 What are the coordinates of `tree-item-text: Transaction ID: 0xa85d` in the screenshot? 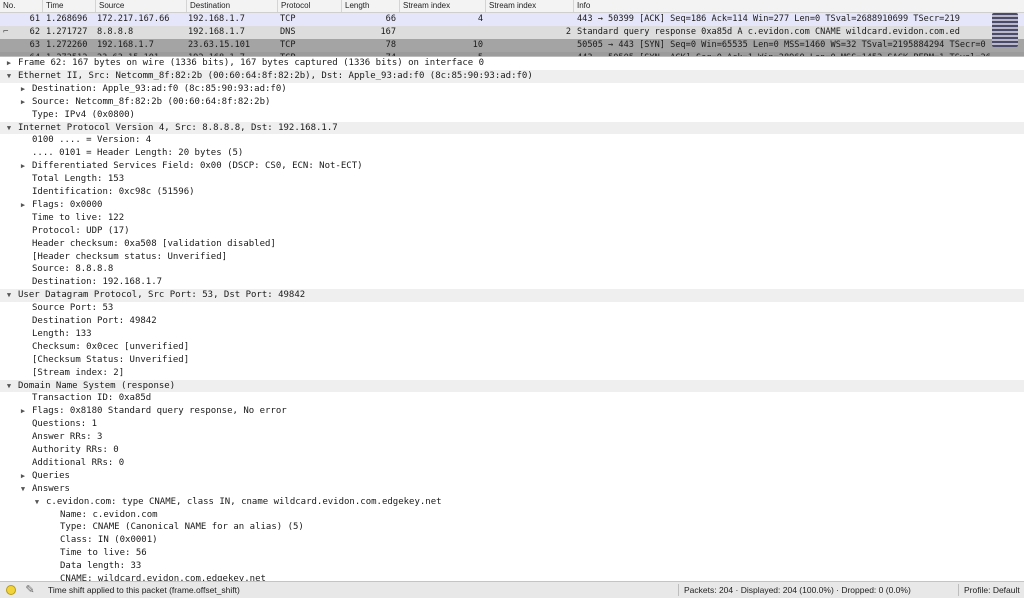 It's located at (92, 398).